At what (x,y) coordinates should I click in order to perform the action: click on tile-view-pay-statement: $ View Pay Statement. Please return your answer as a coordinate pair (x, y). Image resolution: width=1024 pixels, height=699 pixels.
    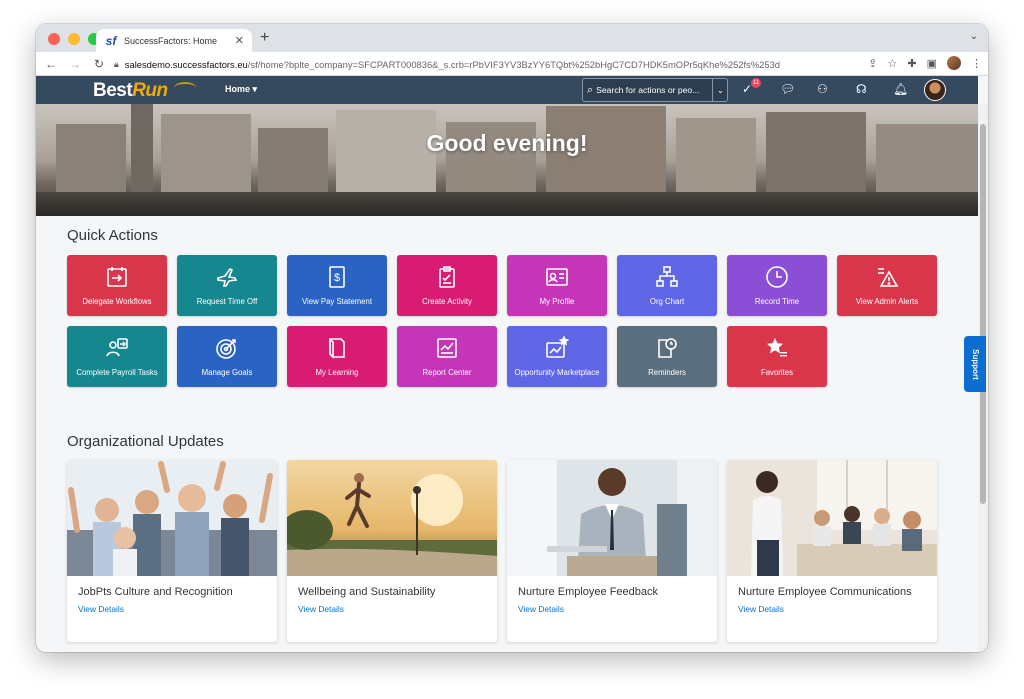
    Looking at the image, I should click on (337, 285).